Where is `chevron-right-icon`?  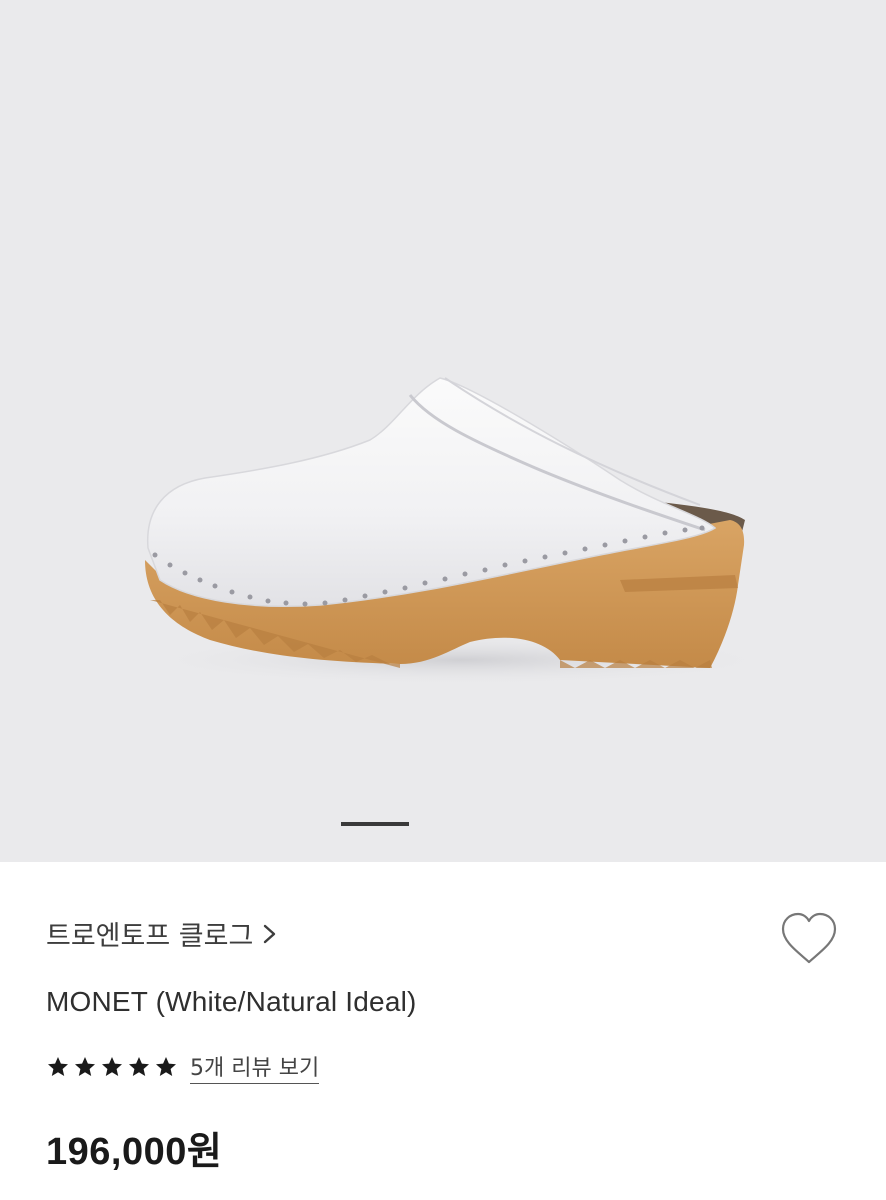 chevron-right-icon is located at coordinates (270, 933).